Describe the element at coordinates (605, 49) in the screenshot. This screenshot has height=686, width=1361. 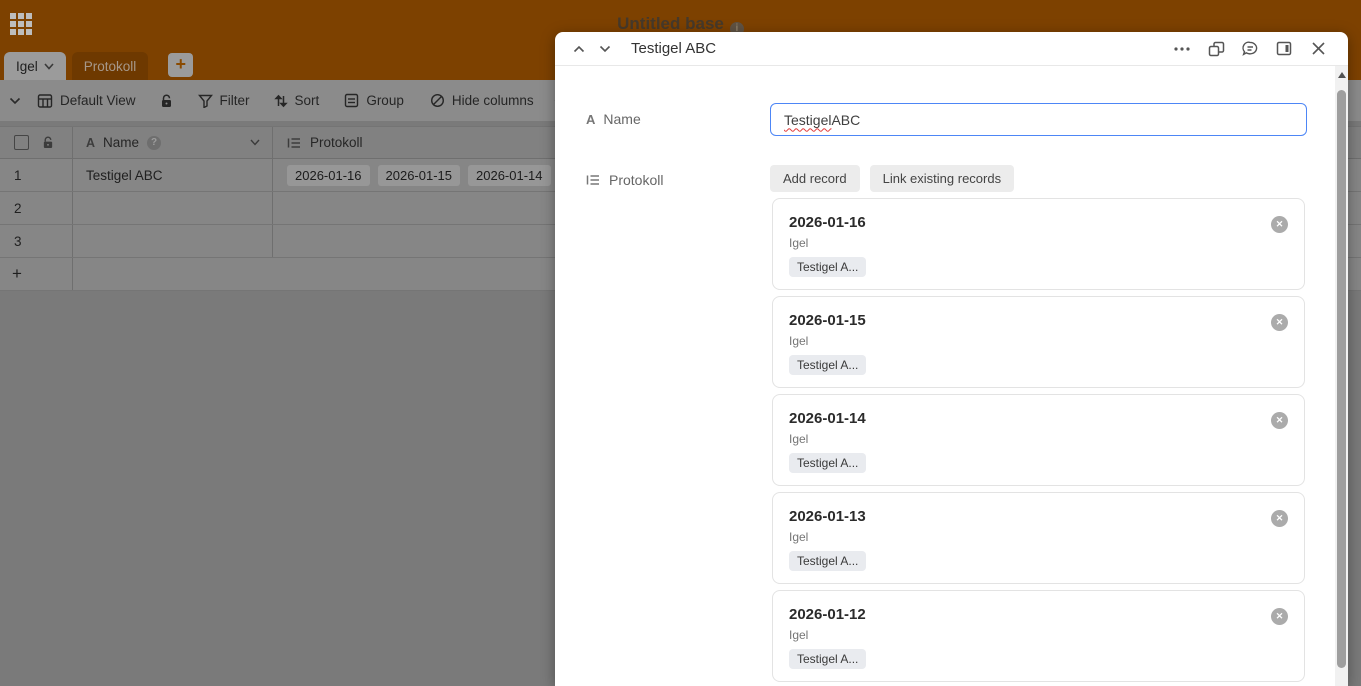
I see `next-record-chevron-down-icon` at that location.